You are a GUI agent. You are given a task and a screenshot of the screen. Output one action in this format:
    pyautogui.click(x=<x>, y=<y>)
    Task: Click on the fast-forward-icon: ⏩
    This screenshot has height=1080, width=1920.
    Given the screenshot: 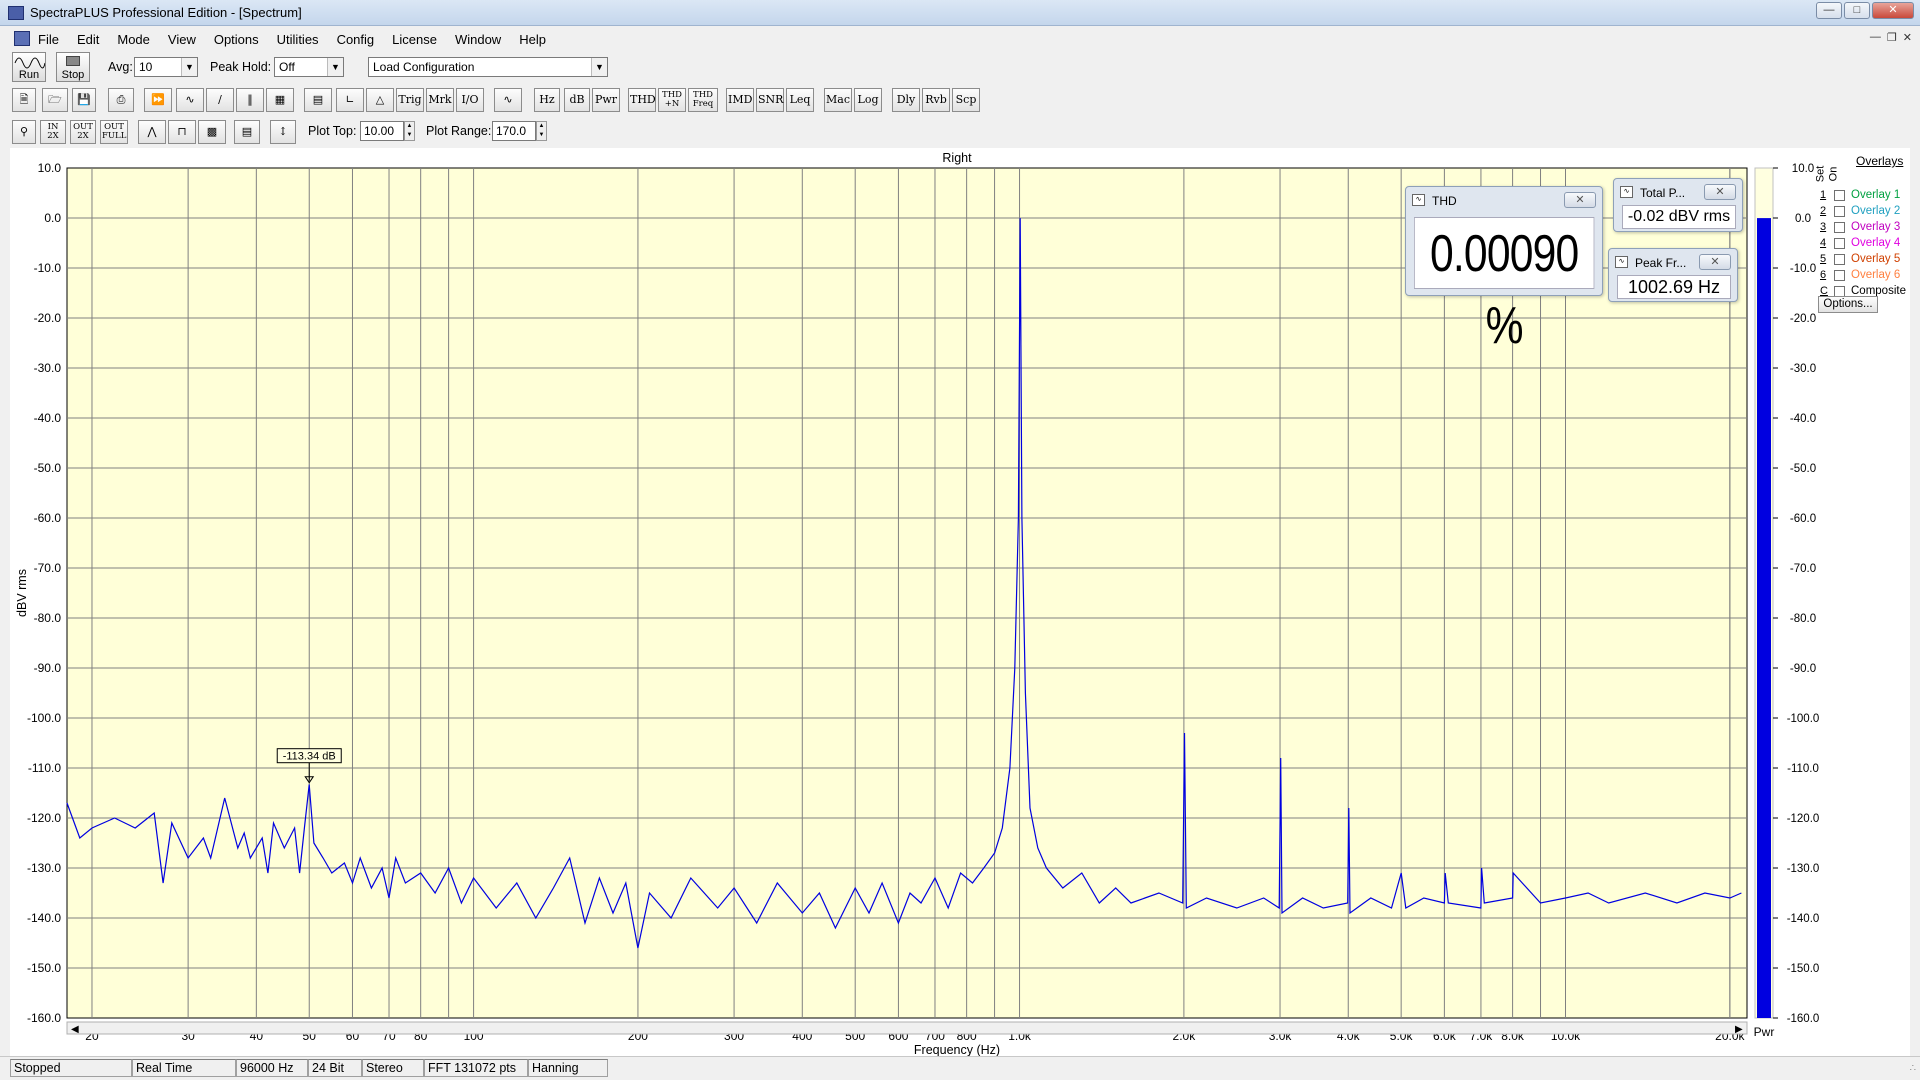 What is the action you would take?
    pyautogui.click(x=158, y=100)
    